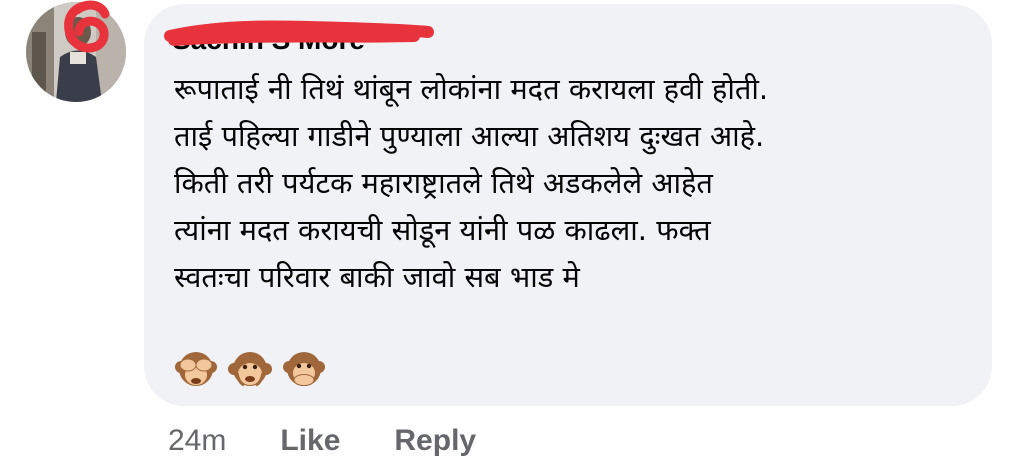 This screenshot has height=471, width=1024. I want to click on reply-button: Reply, so click(435, 441).